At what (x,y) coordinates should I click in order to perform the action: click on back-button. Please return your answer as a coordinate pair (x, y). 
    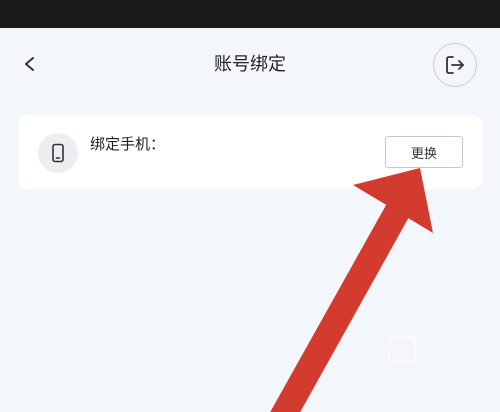
    Looking at the image, I should click on (30, 64).